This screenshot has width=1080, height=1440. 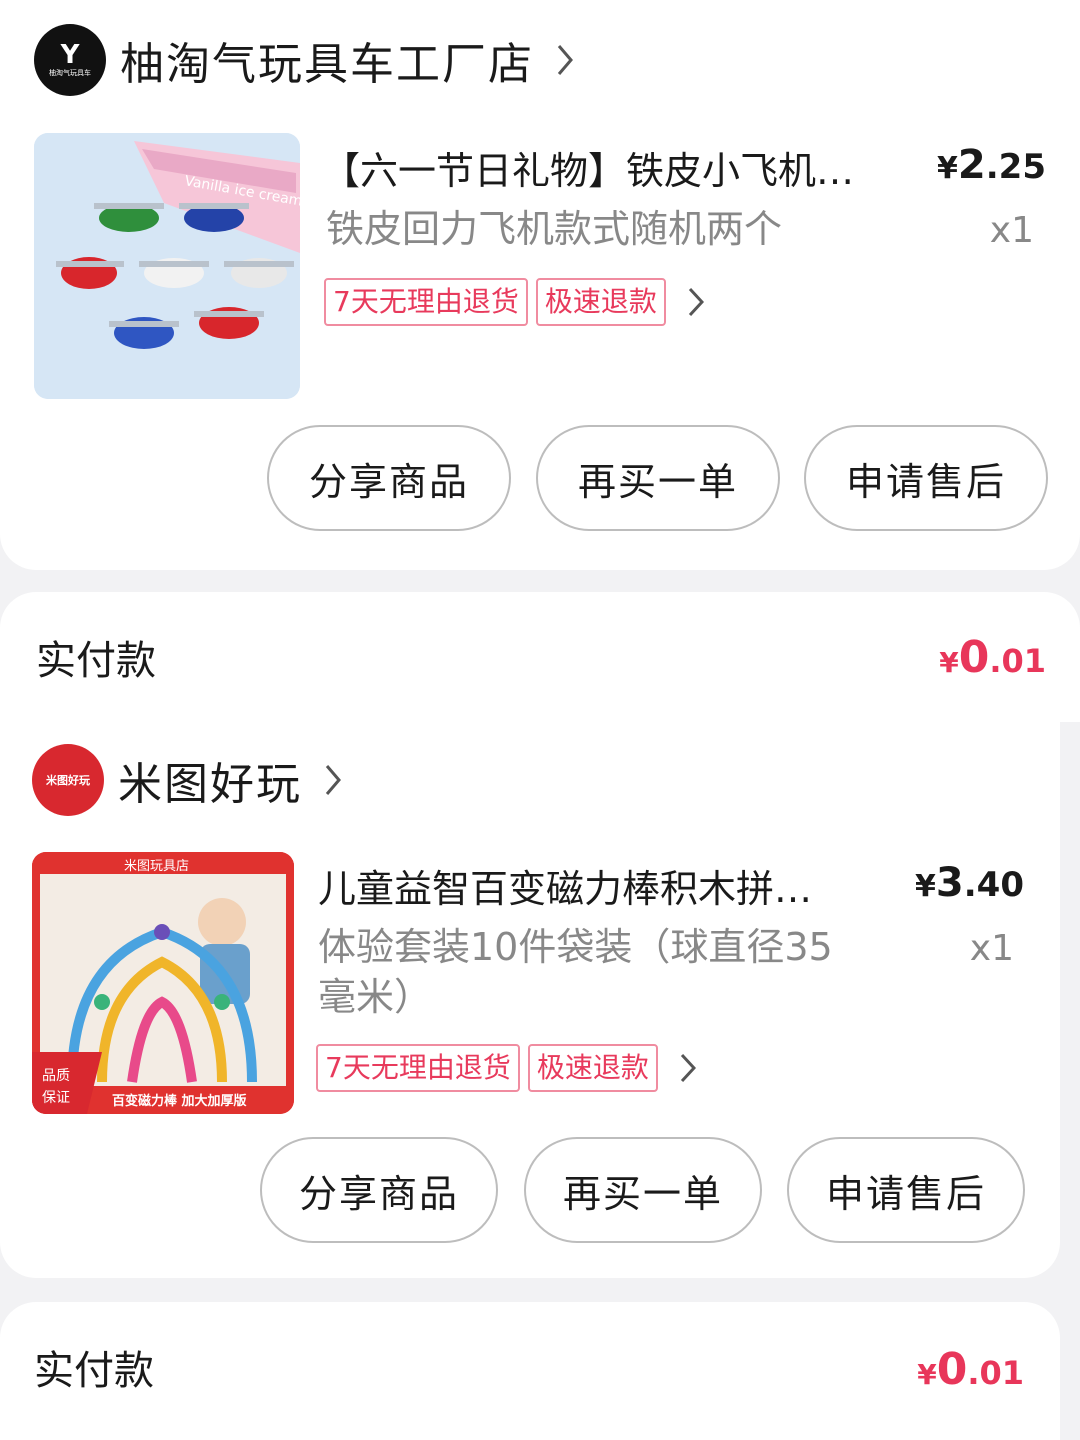 I want to click on price-integer: 2, so click(x=971, y=165).